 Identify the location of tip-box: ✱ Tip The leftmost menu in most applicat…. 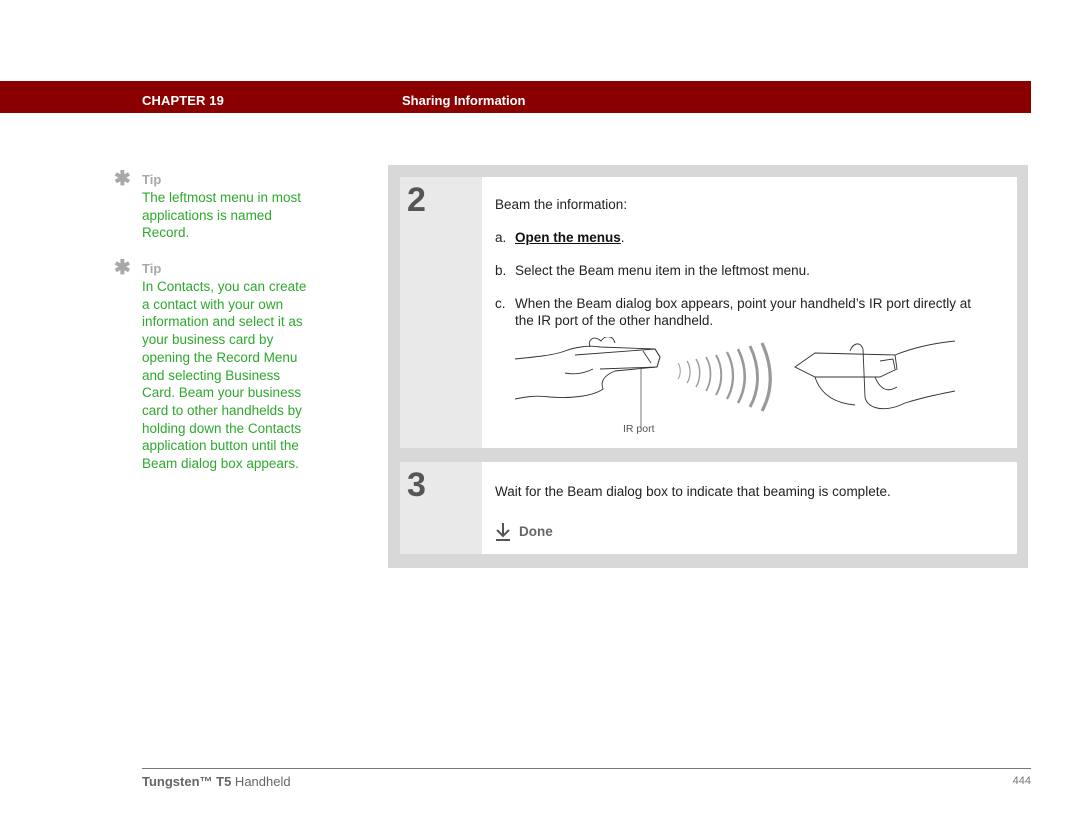
(214, 205).